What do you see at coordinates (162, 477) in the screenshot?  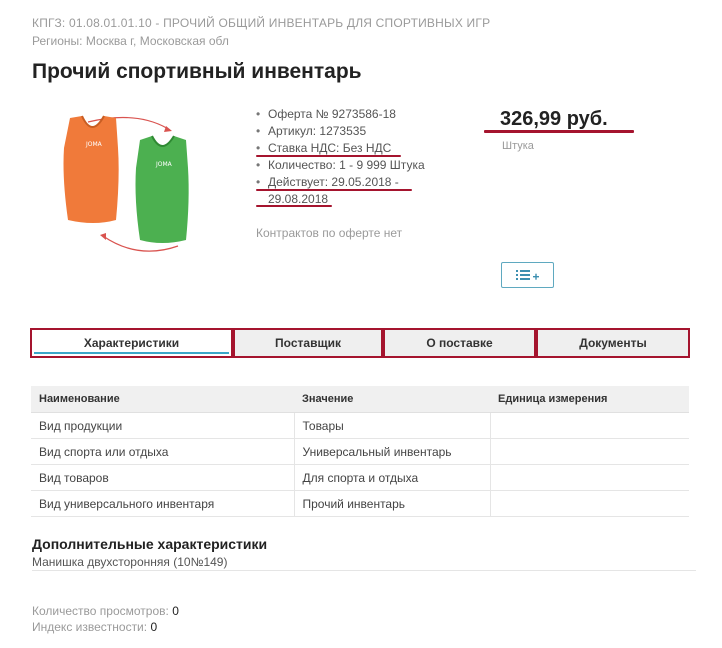 I see `cell-name: Вид товаров` at bounding box center [162, 477].